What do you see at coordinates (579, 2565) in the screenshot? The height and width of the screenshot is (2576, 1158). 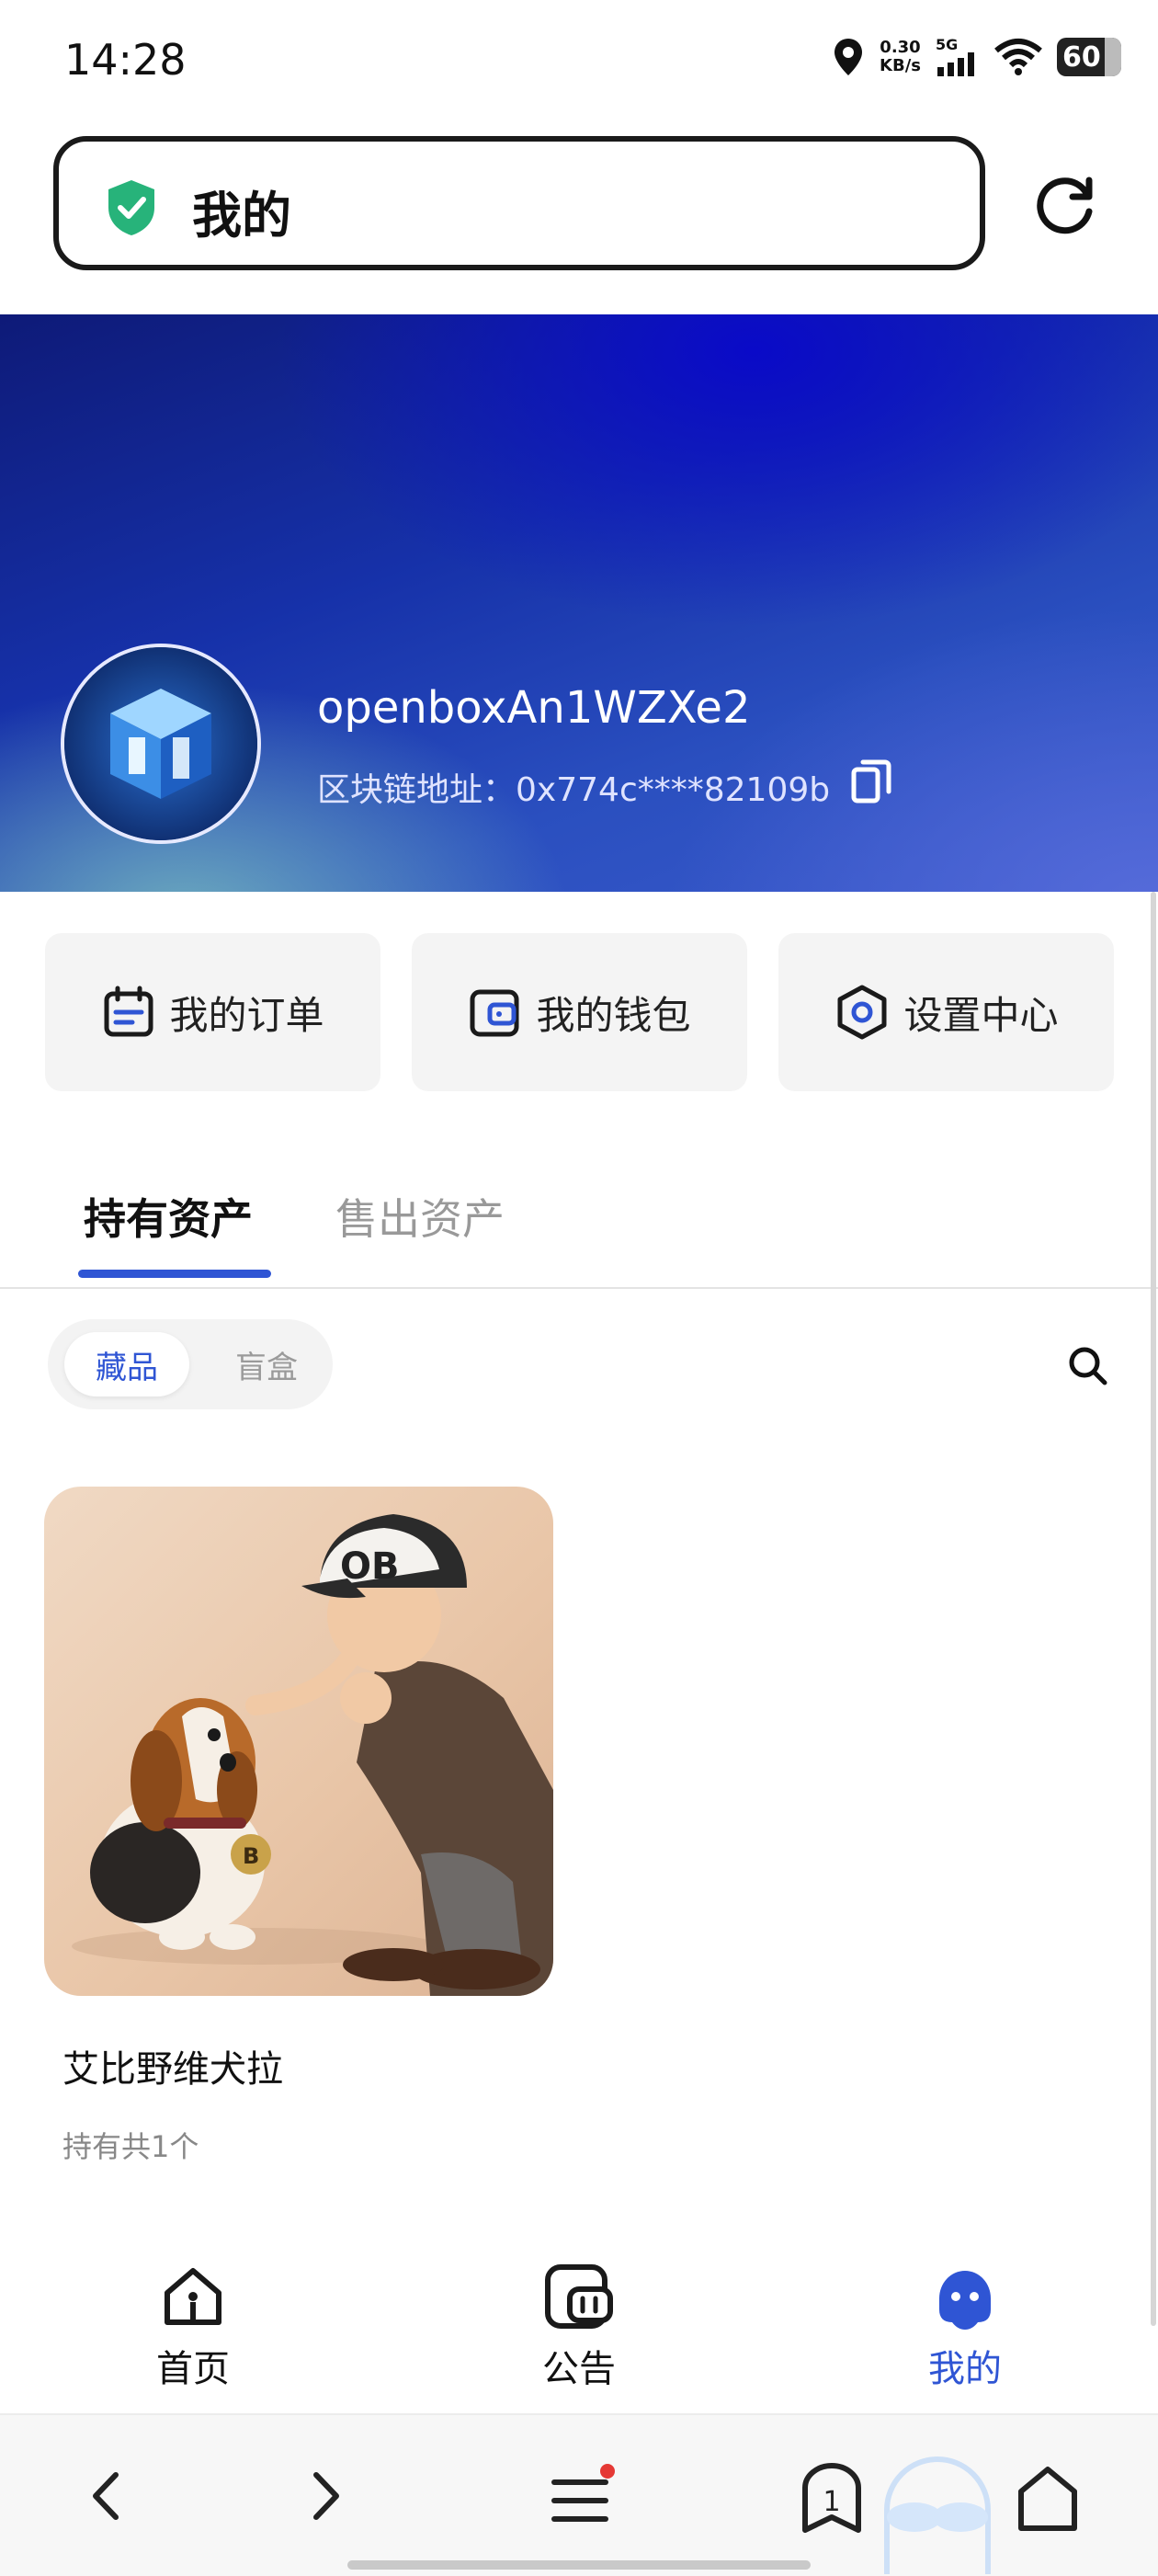 I see `gesture-bar` at bounding box center [579, 2565].